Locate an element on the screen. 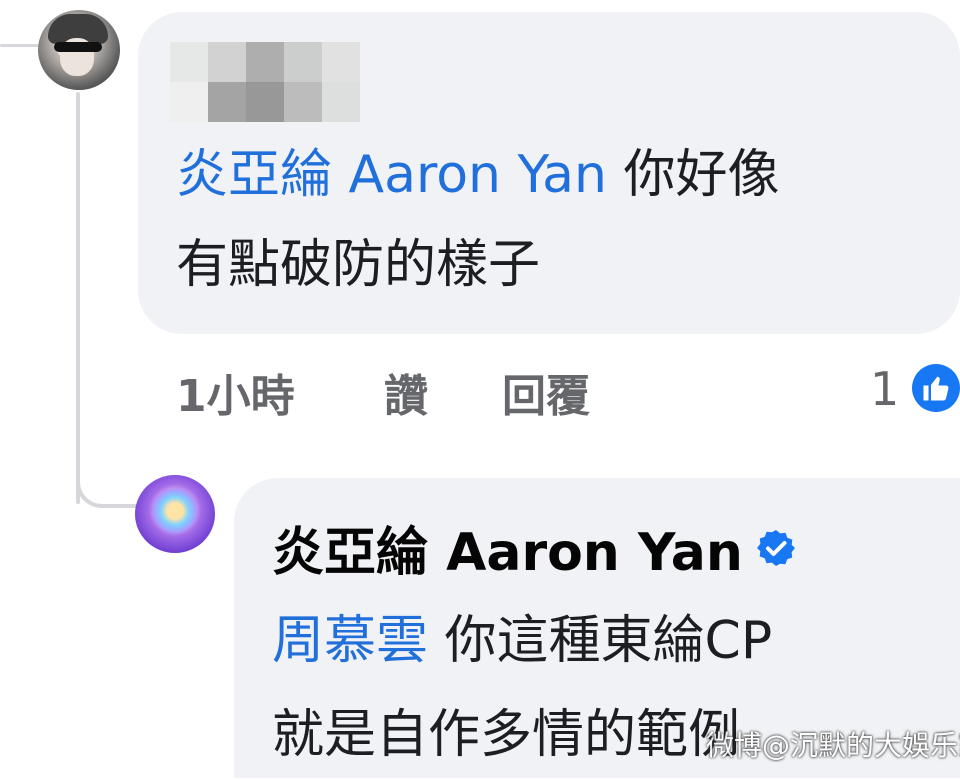 Image resolution: width=960 pixels, height=780 pixels. avatar-figure is located at coordinates (175, 511).